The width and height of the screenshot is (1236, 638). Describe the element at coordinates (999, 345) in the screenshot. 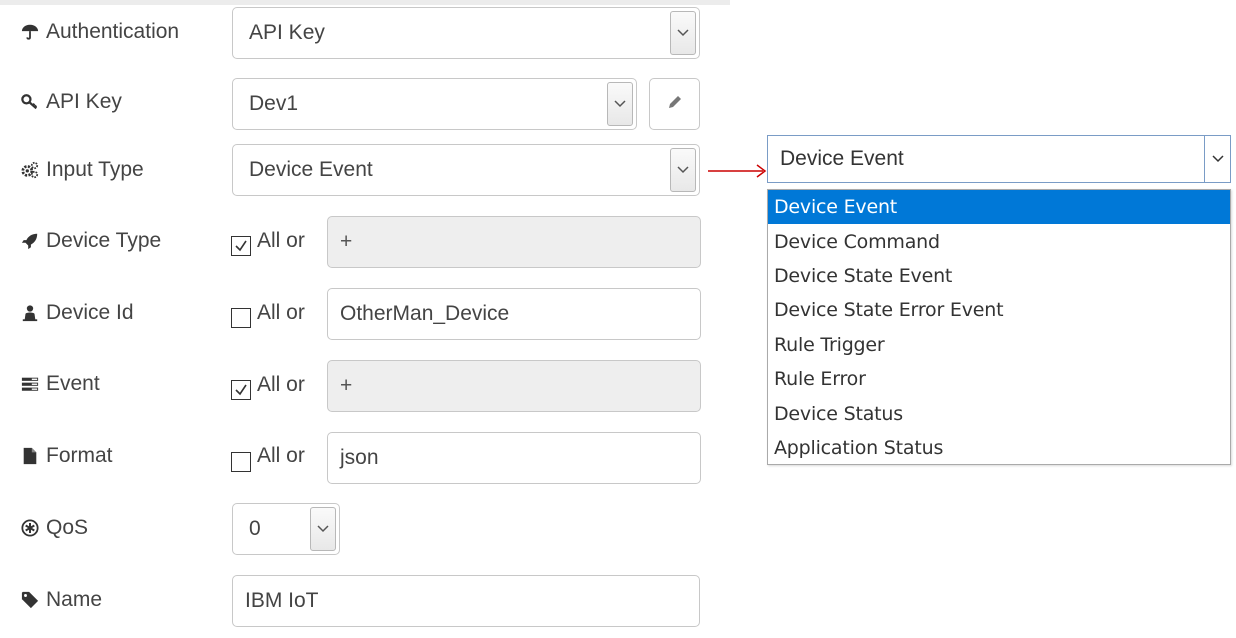

I see `dropdown-option: Rule Trigger` at that location.